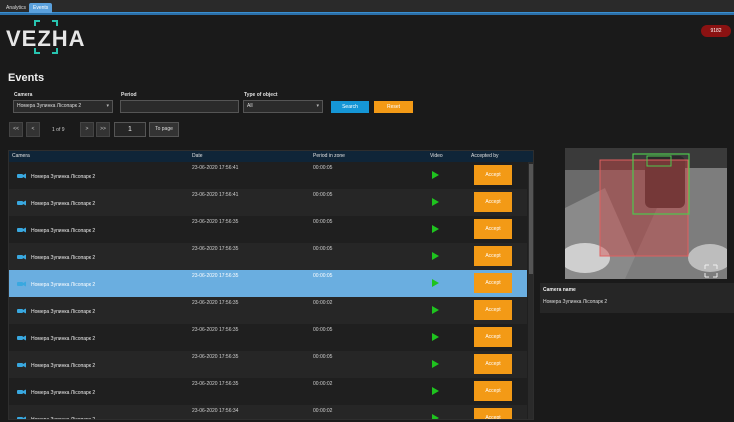 Image resolution: width=734 pixels, height=422 pixels. What do you see at coordinates (16, 8) in the screenshot?
I see `tab-analytics: Analytics` at bounding box center [16, 8].